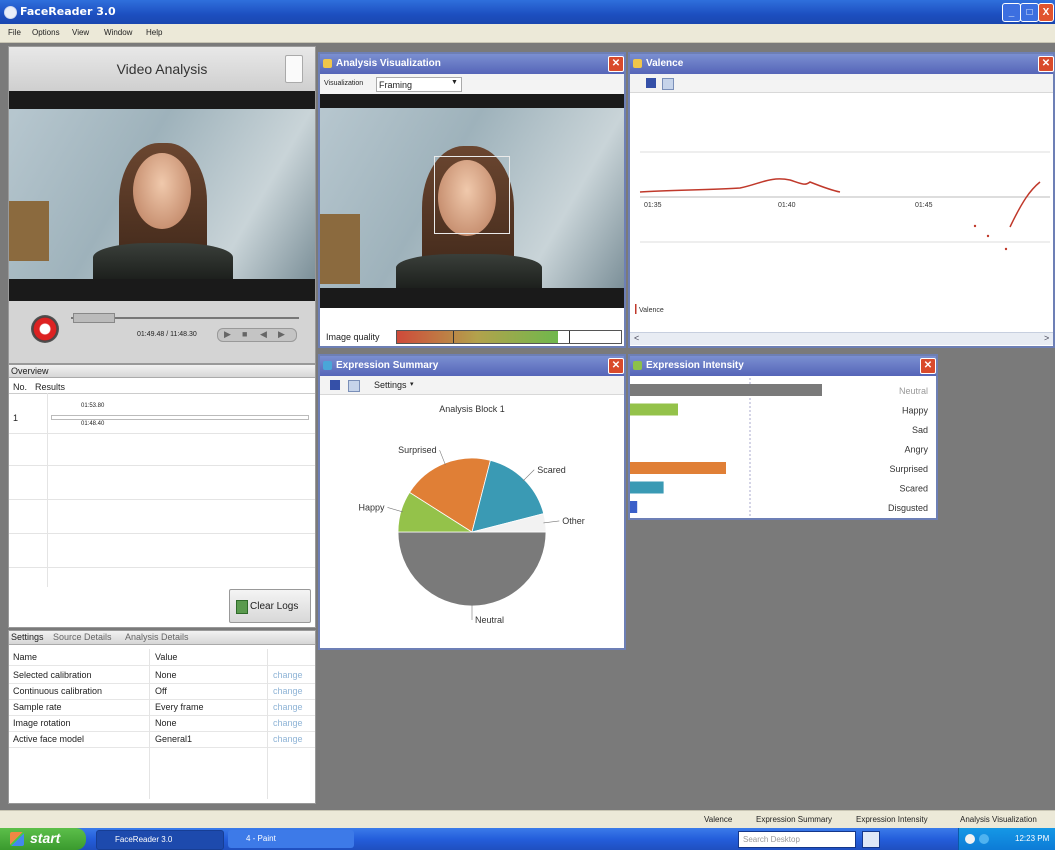 The height and width of the screenshot is (850, 1055). I want to click on row-time-start: 01:53.80, so click(93, 406).